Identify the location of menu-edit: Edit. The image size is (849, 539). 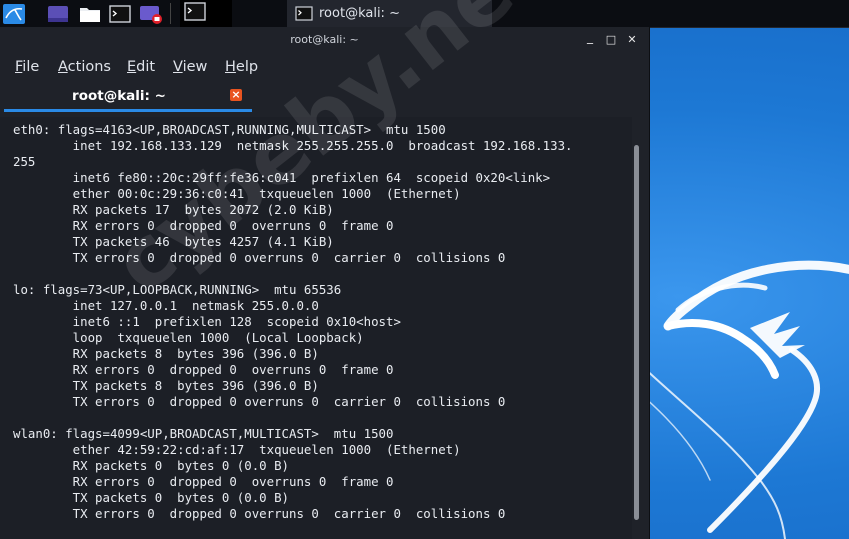
(141, 67).